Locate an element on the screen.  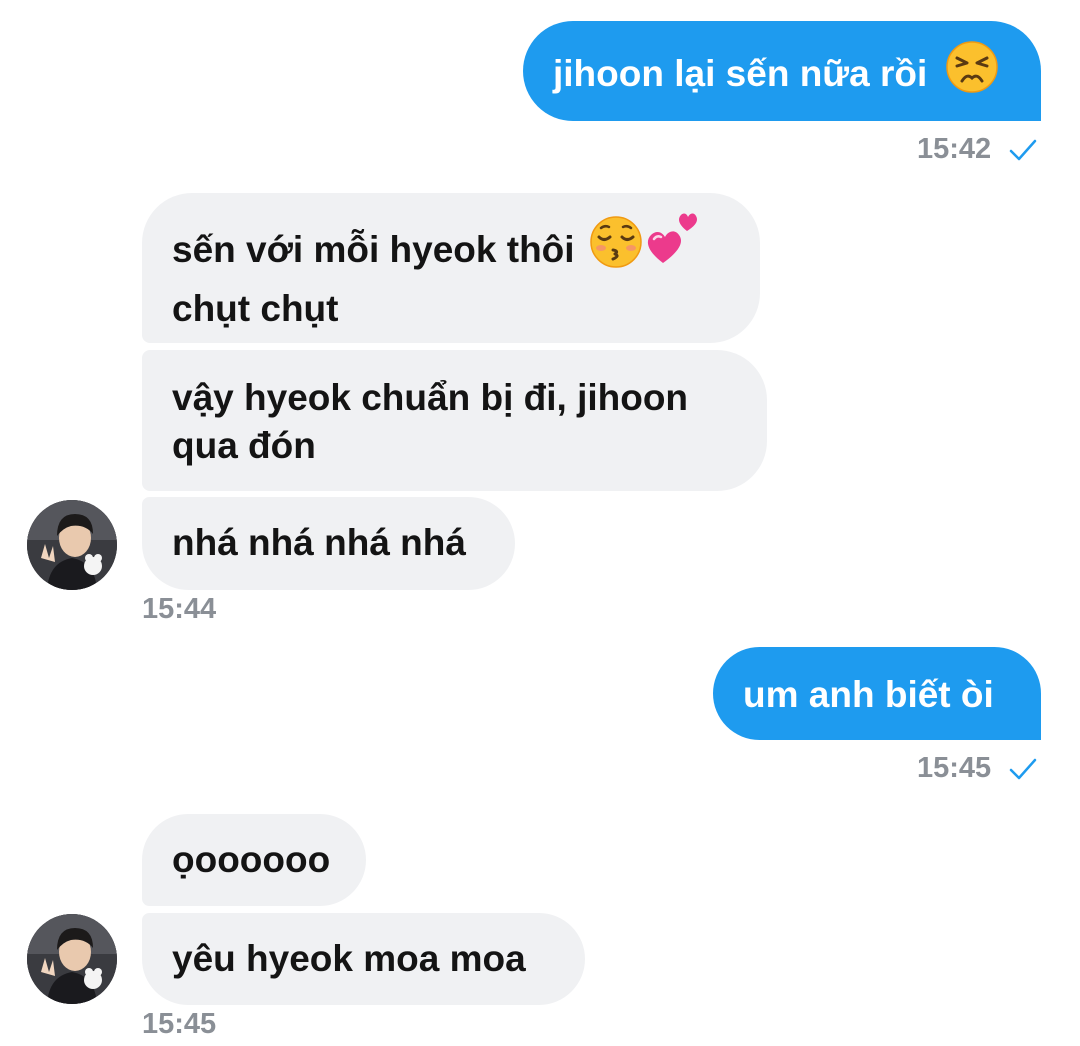
two-hearts-icon is located at coordinates (672, 244).